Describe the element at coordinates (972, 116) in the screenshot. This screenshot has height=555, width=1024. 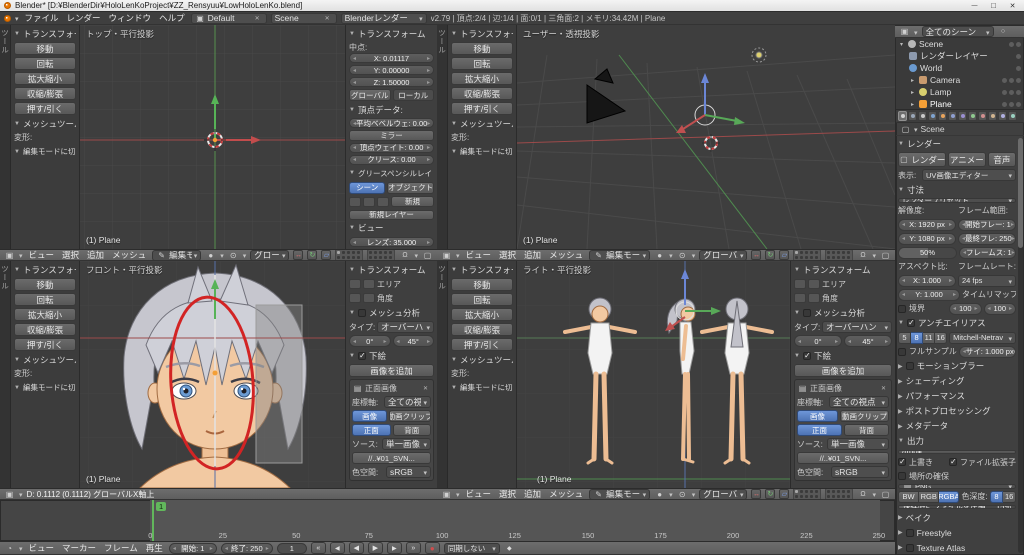
I see `tab-data-icon` at that location.